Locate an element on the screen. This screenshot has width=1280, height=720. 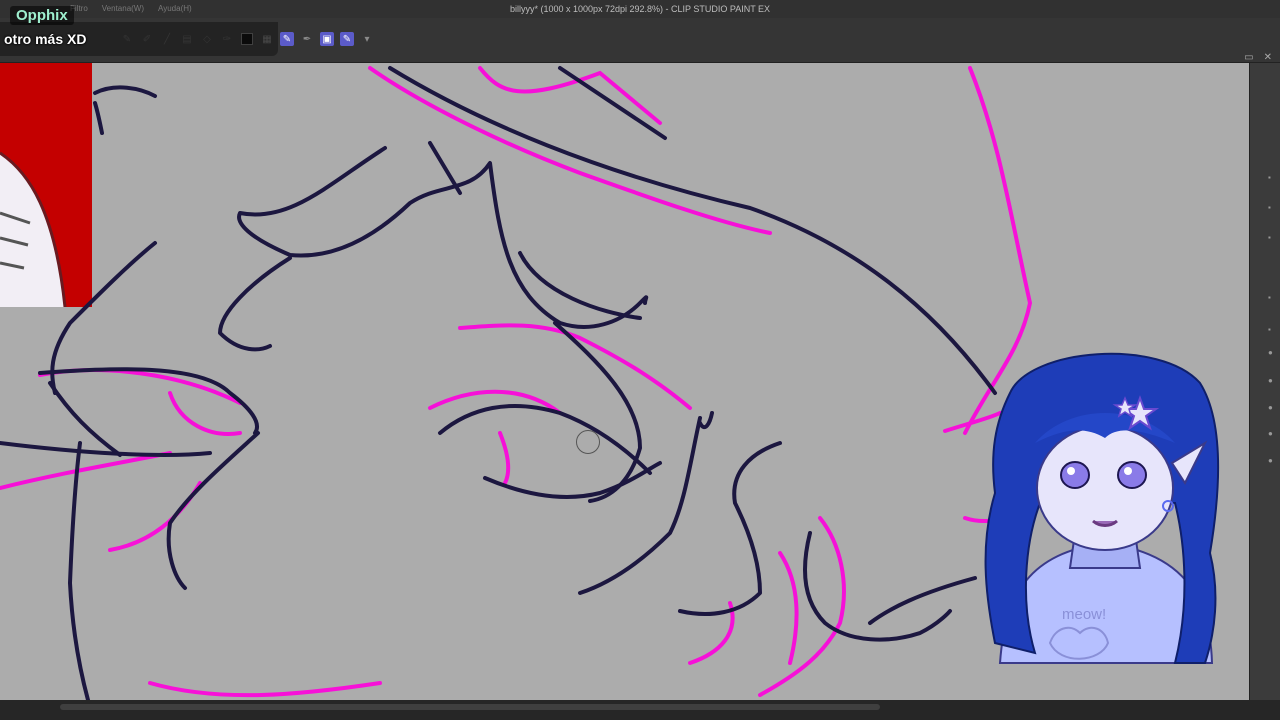
horizontal-scrollbar is located at coordinates (470, 707).